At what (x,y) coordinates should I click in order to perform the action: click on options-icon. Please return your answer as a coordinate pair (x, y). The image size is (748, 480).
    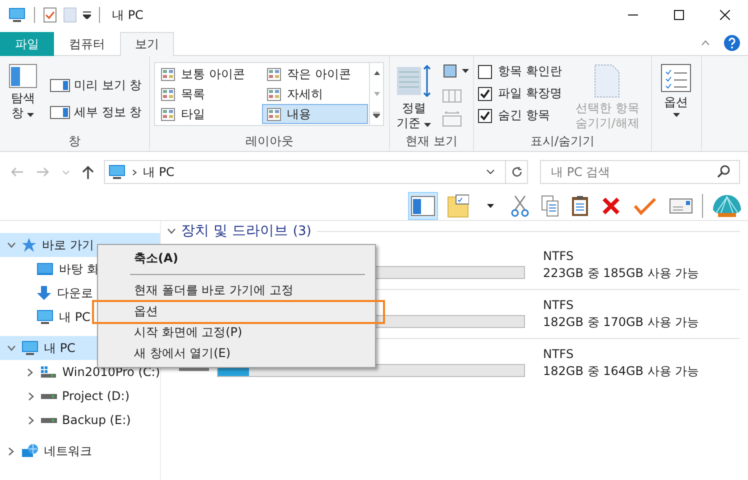
    Looking at the image, I should click on (676, 78).